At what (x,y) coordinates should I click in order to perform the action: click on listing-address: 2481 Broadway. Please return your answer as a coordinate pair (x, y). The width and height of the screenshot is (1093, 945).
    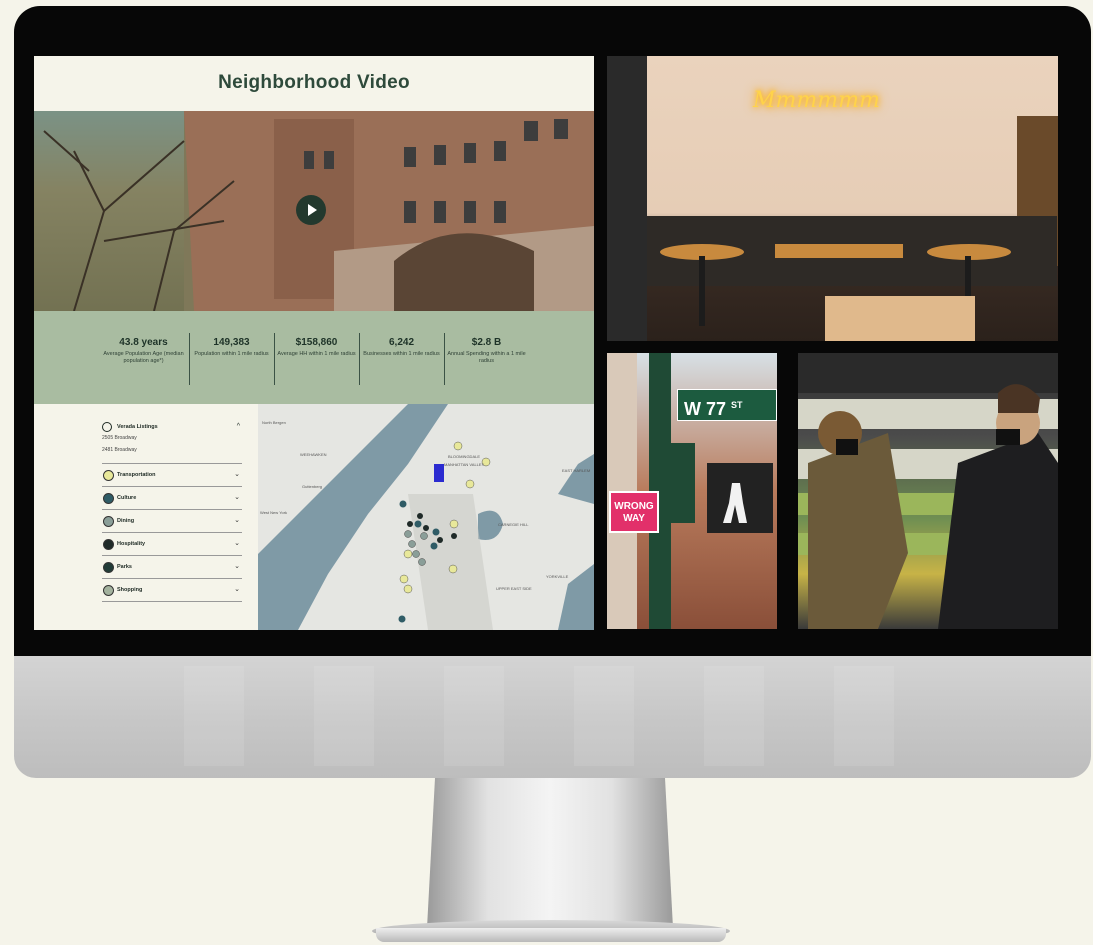
    Looking at the image, I should click on (119, 450).